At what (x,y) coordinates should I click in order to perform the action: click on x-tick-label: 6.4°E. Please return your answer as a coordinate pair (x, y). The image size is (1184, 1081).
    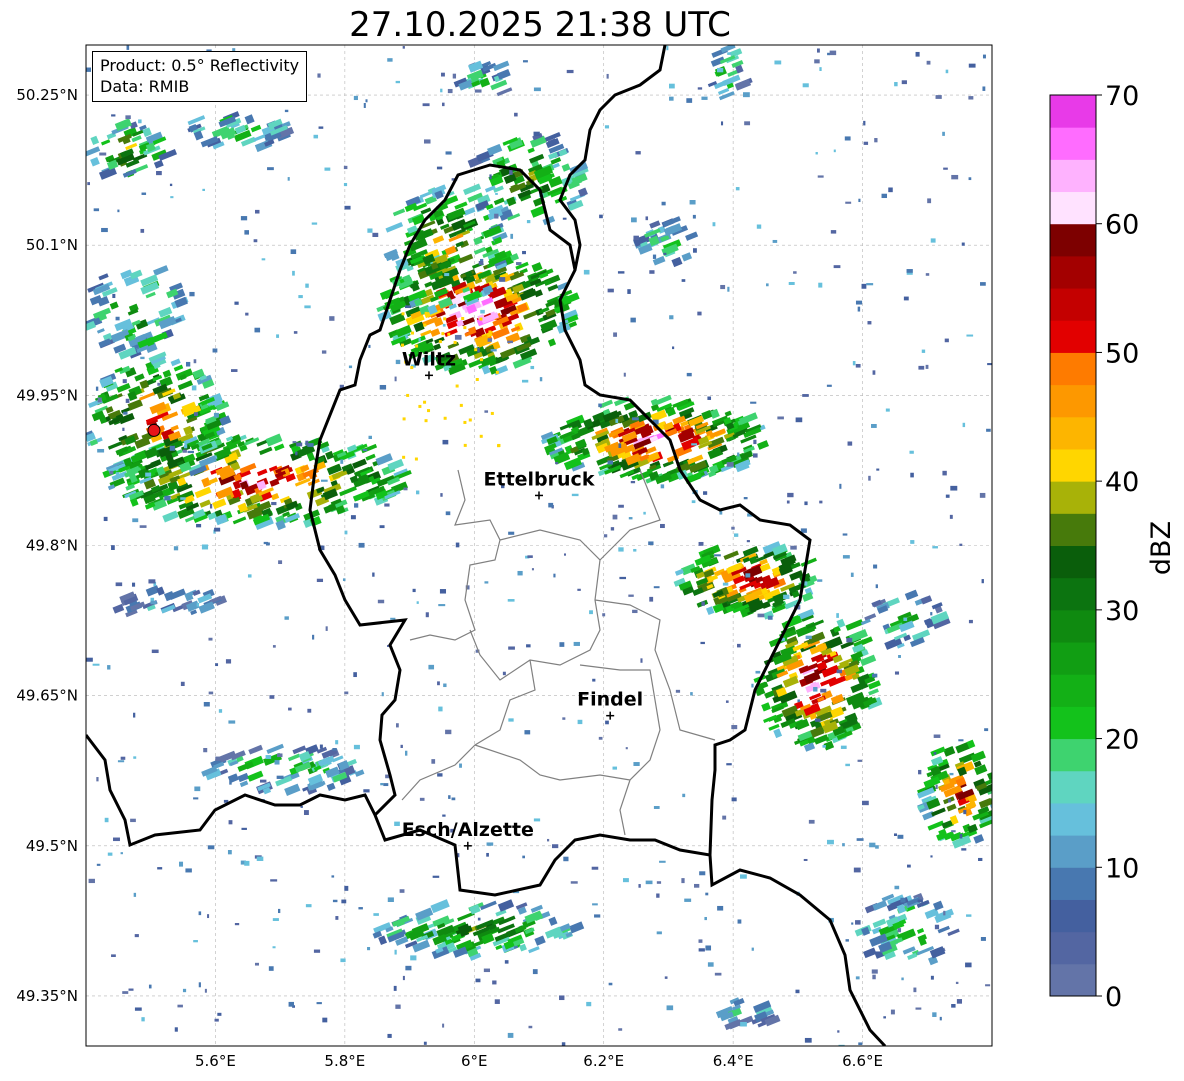
    Looking at the image, I should click on (733, 1061).